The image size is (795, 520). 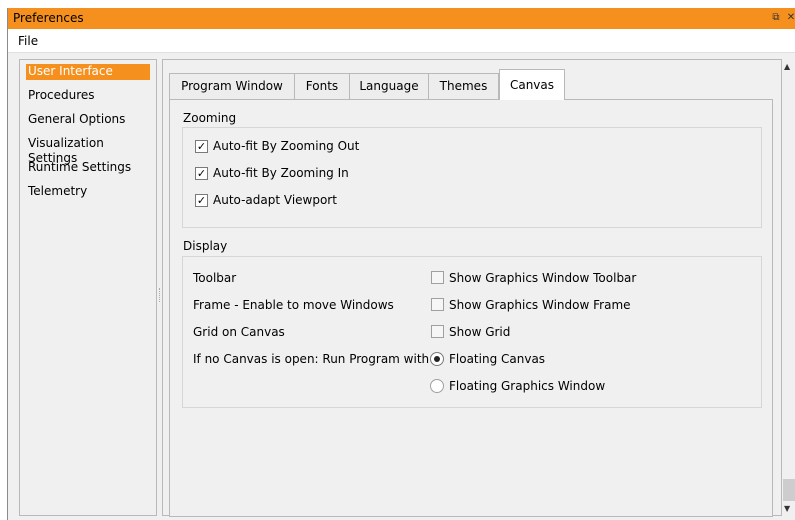 I want to click on grid-label: Grid on Canvas, so click(x=239, y=332).